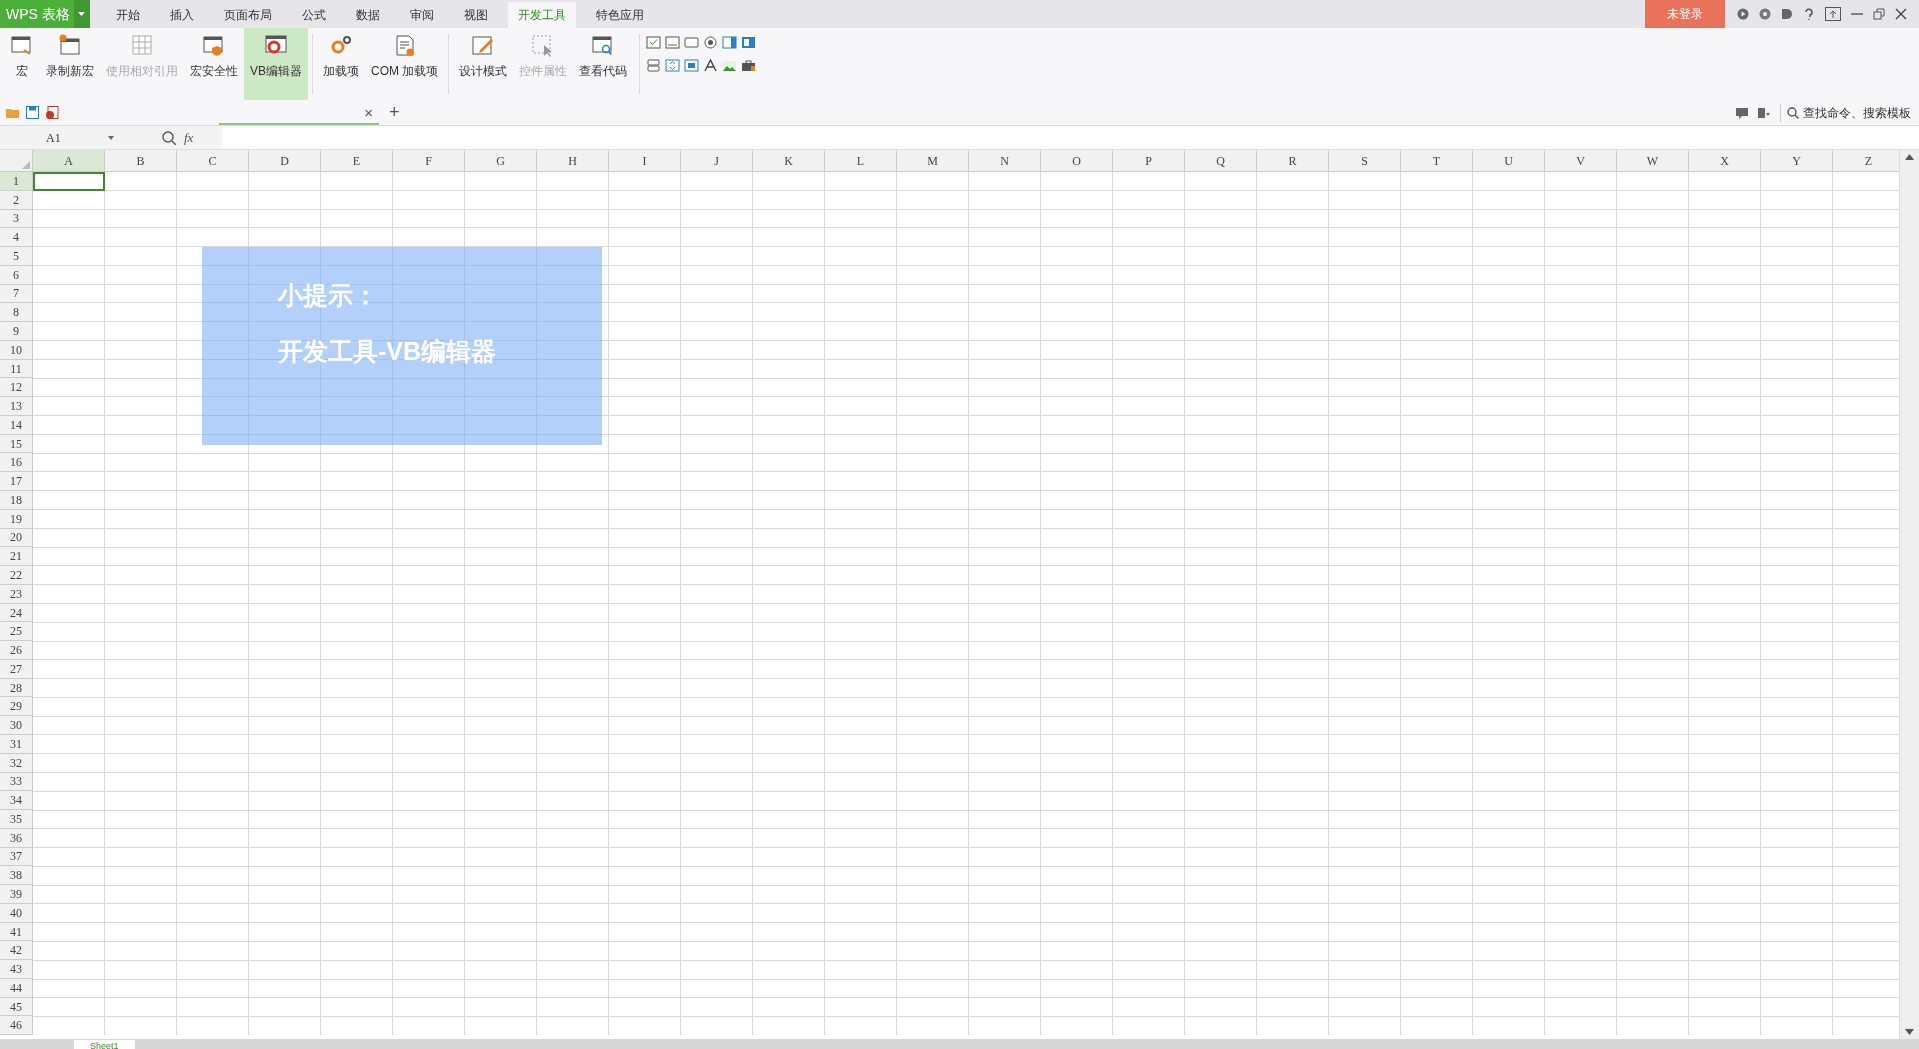 The image size is (1919, 1049). Describe the element at coordinates (16, 1026) in the screenshot. I see `row-header: 46` at that location.